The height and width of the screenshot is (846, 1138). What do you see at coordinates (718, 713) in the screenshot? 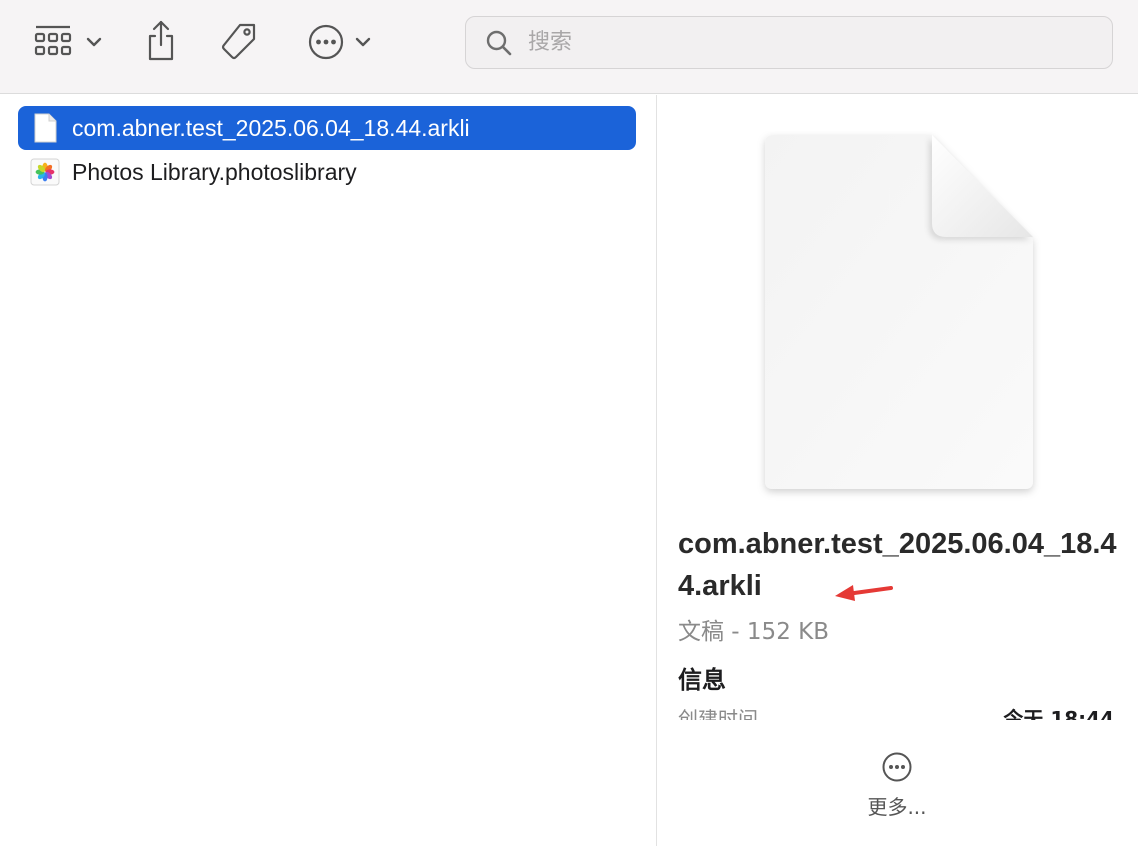
I see `info-label: 创建时间` at bounding box center [718, 713].